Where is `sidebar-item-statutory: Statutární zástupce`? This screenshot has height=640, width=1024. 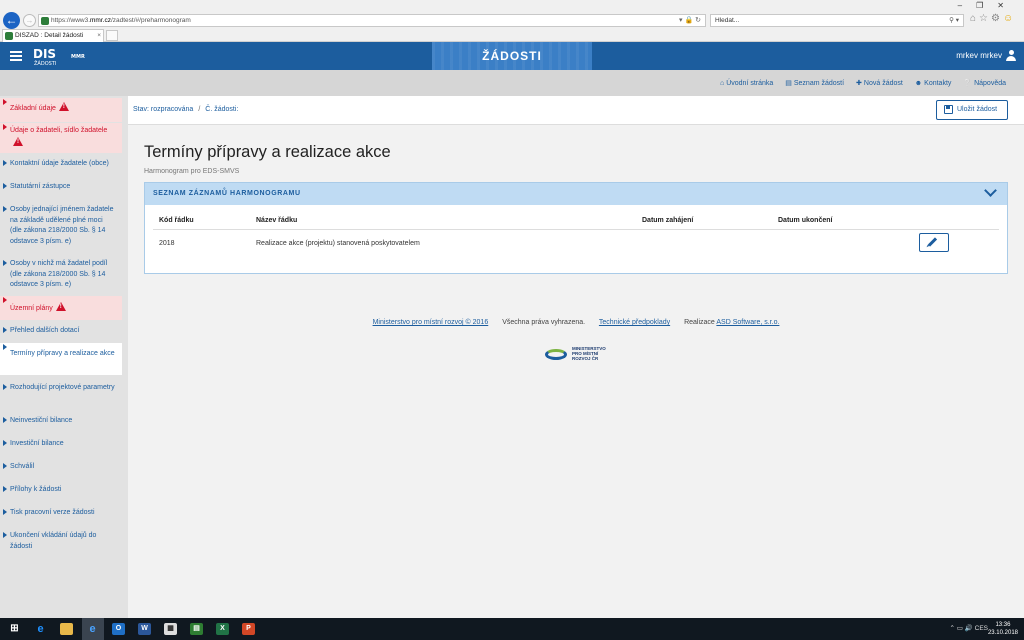 sidebar-item-statutory: Statutární zástupce is located at coordinates (61, 187).